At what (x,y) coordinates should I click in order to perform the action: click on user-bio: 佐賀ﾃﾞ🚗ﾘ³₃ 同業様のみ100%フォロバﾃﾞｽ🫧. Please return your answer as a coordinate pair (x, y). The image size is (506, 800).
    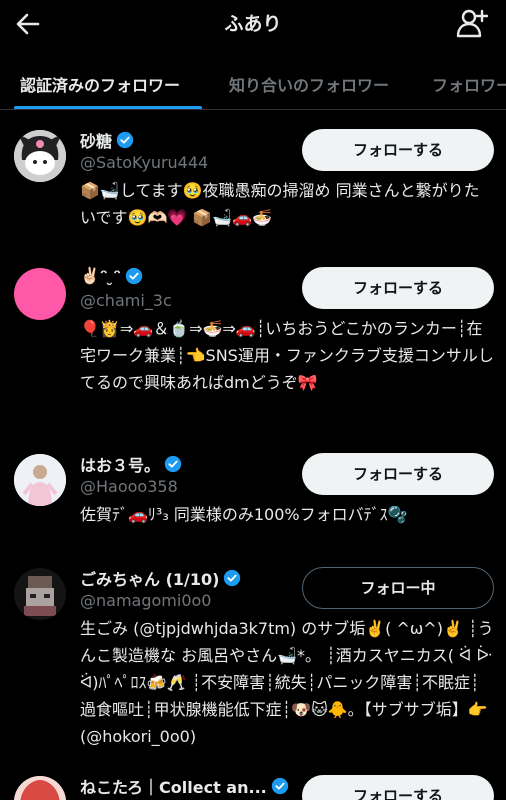
    Looking at the image, I should click on (244, 514).